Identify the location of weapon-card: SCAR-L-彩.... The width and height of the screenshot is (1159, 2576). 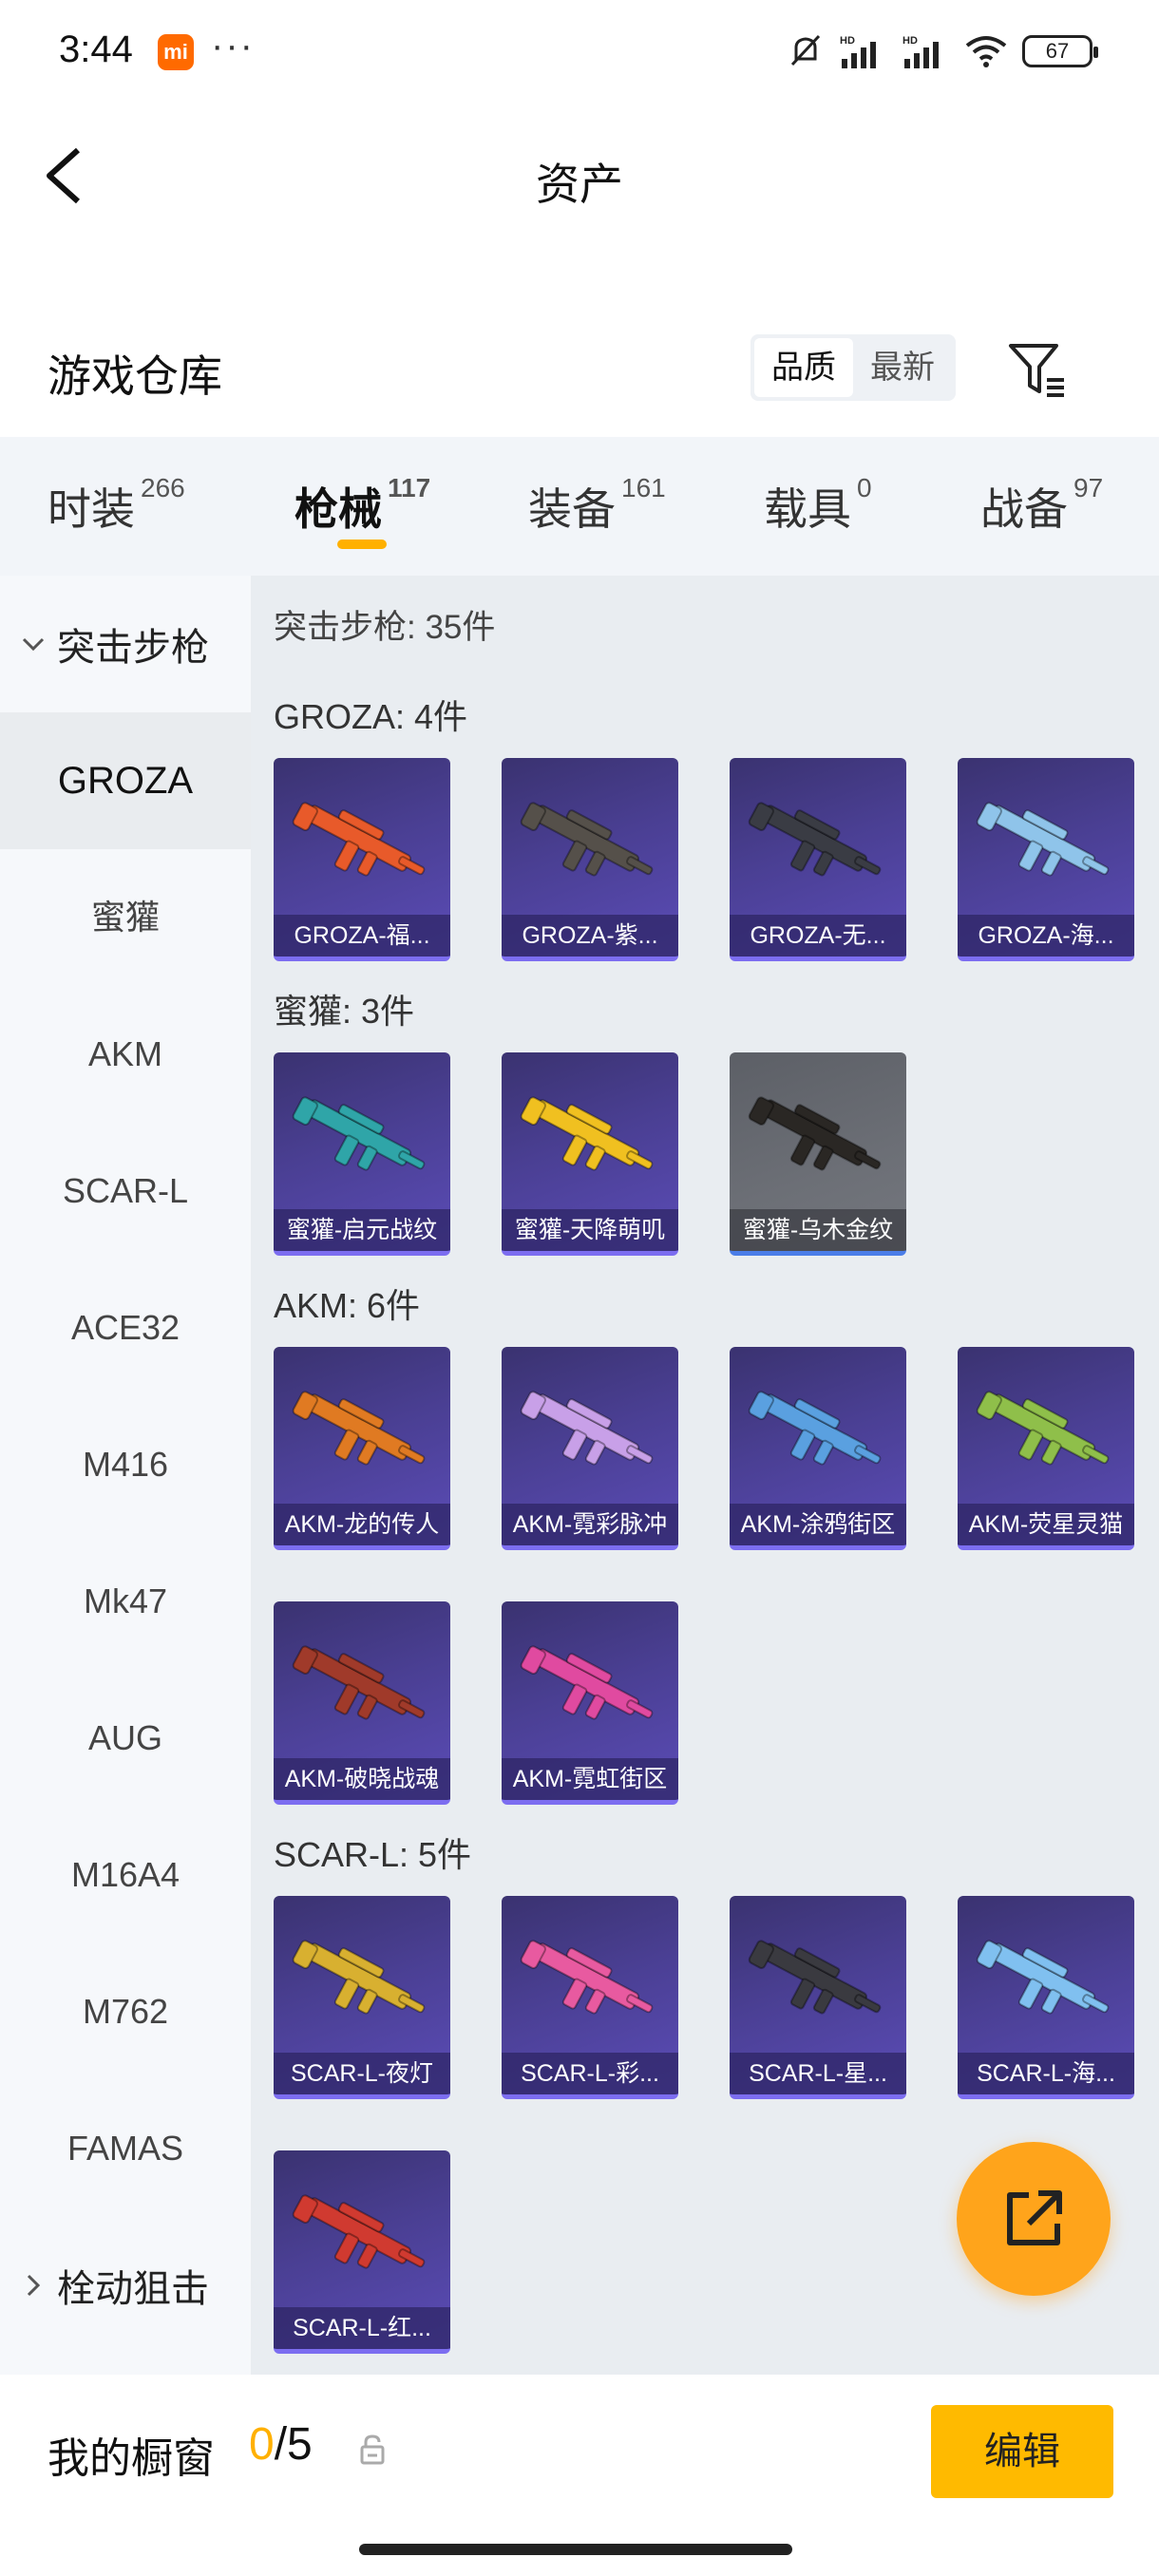
(590, 1997).